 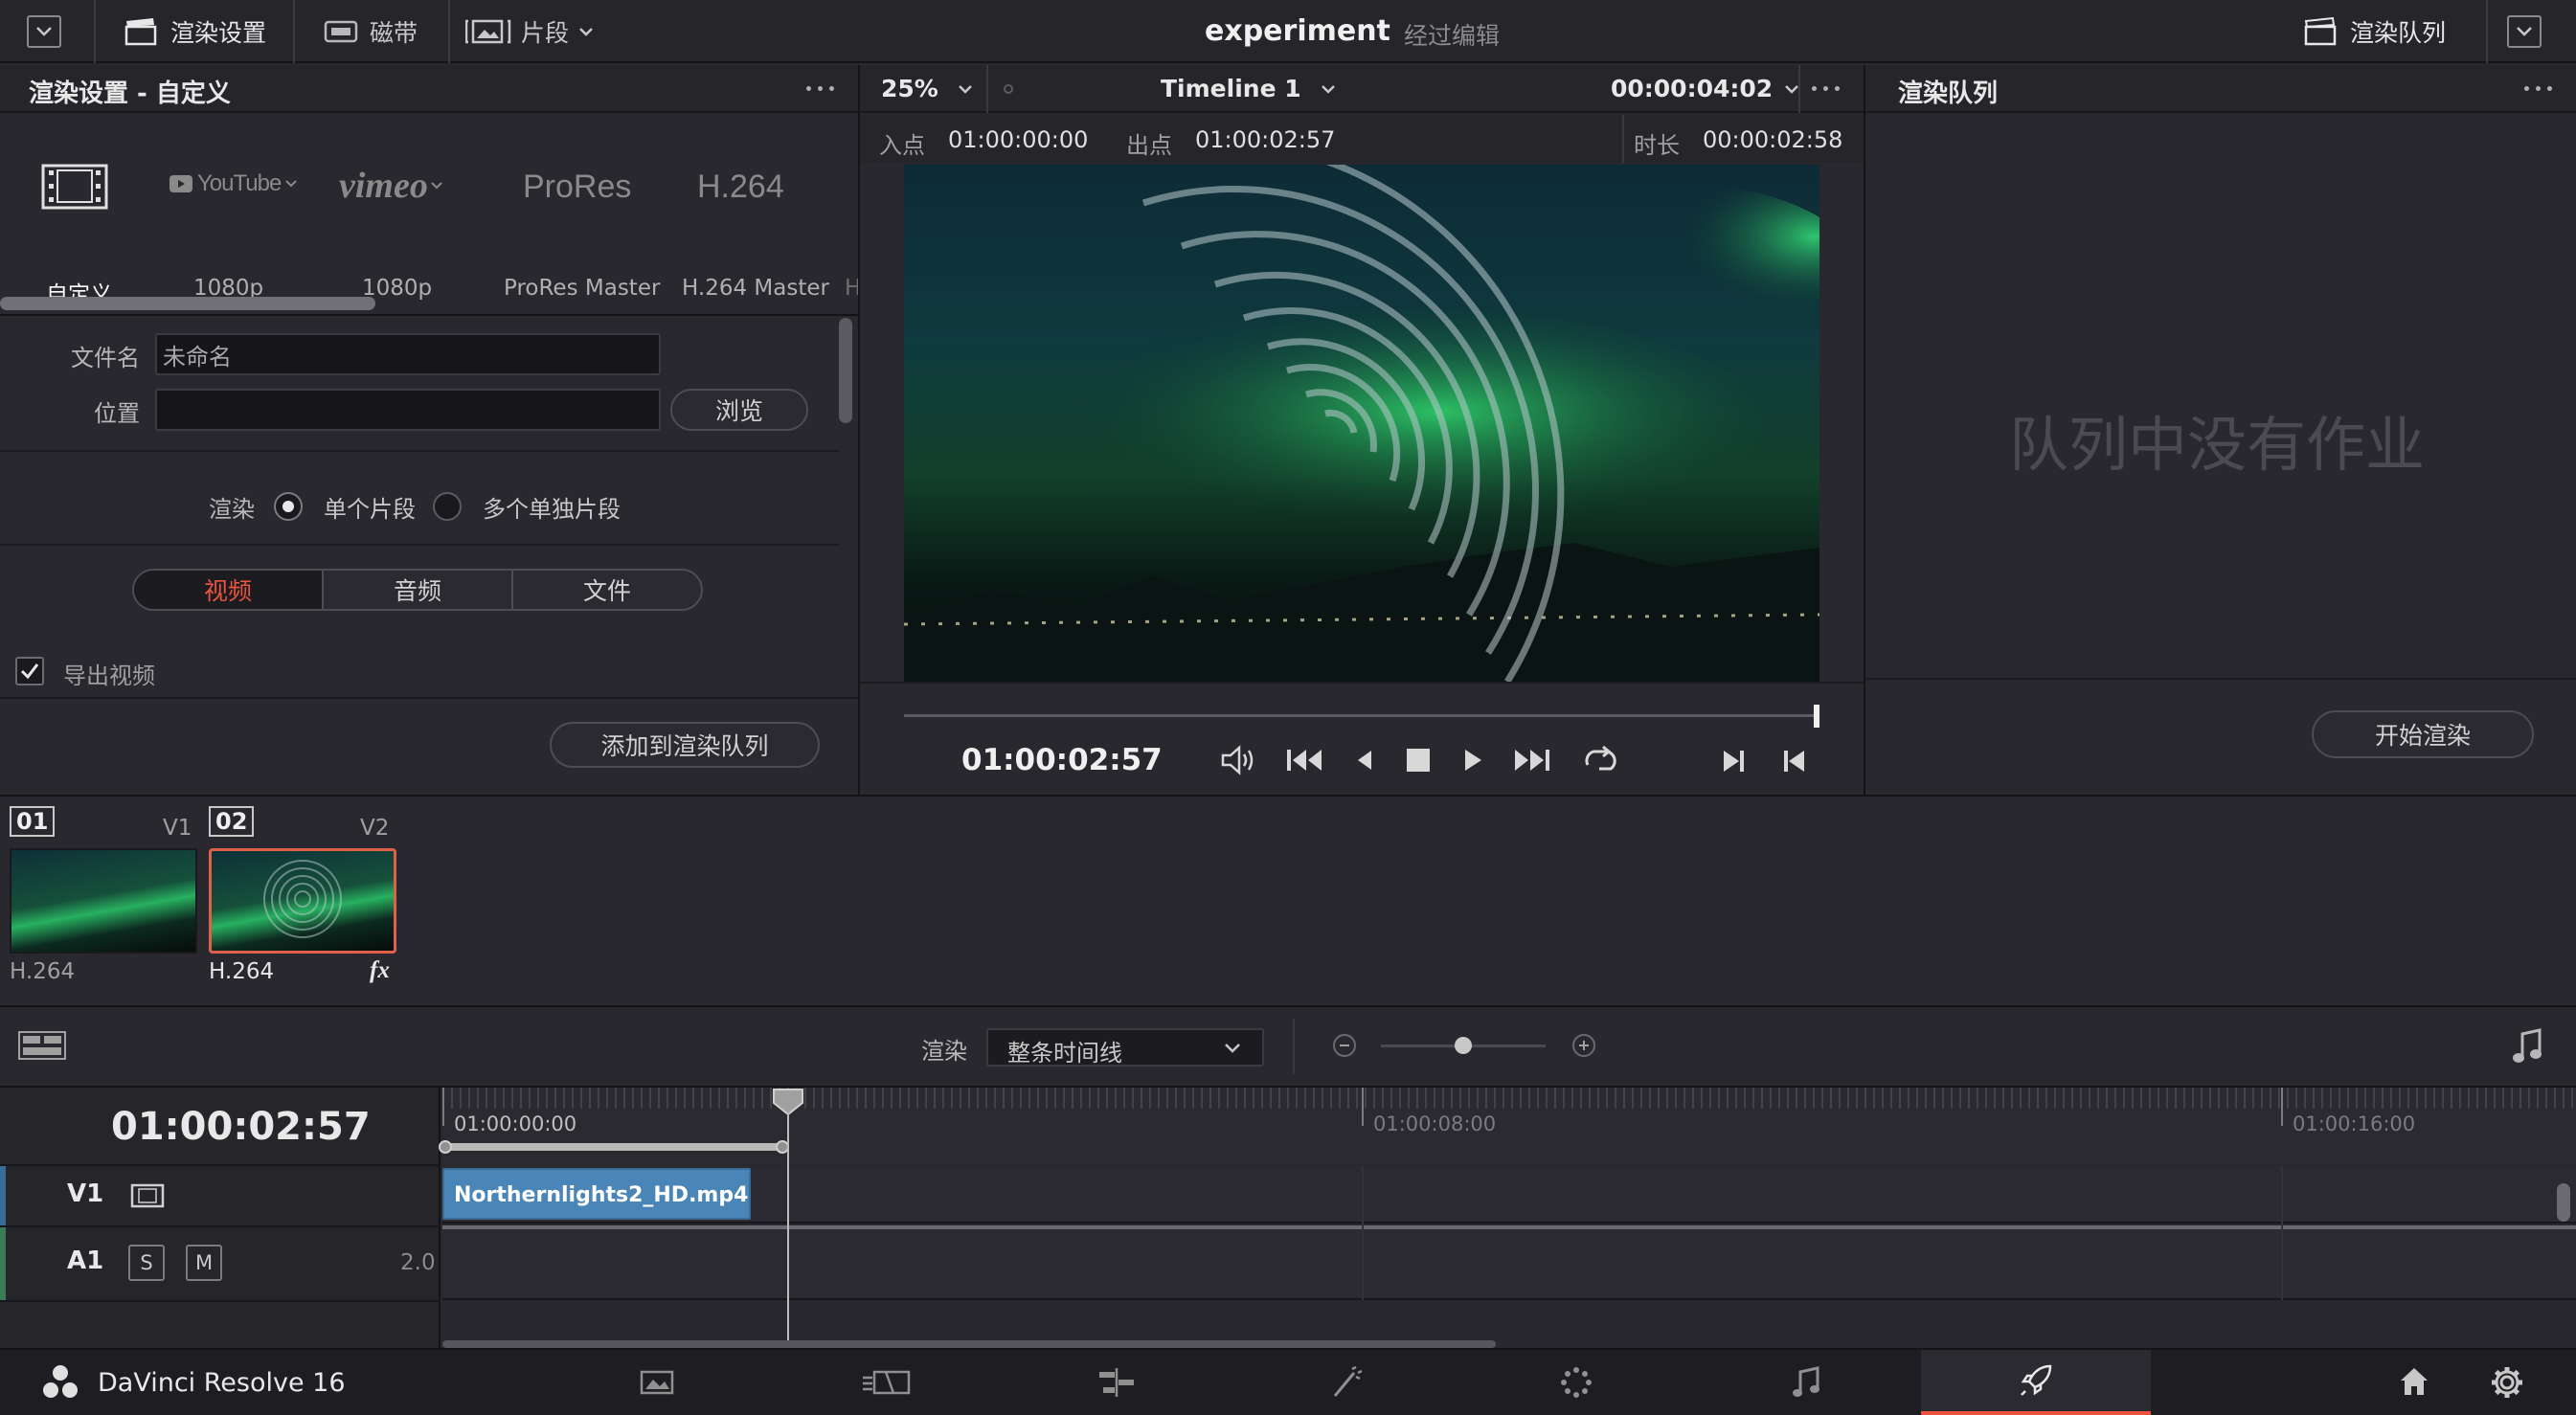 I want to click on clips-icon, so click(x=488, y=31).